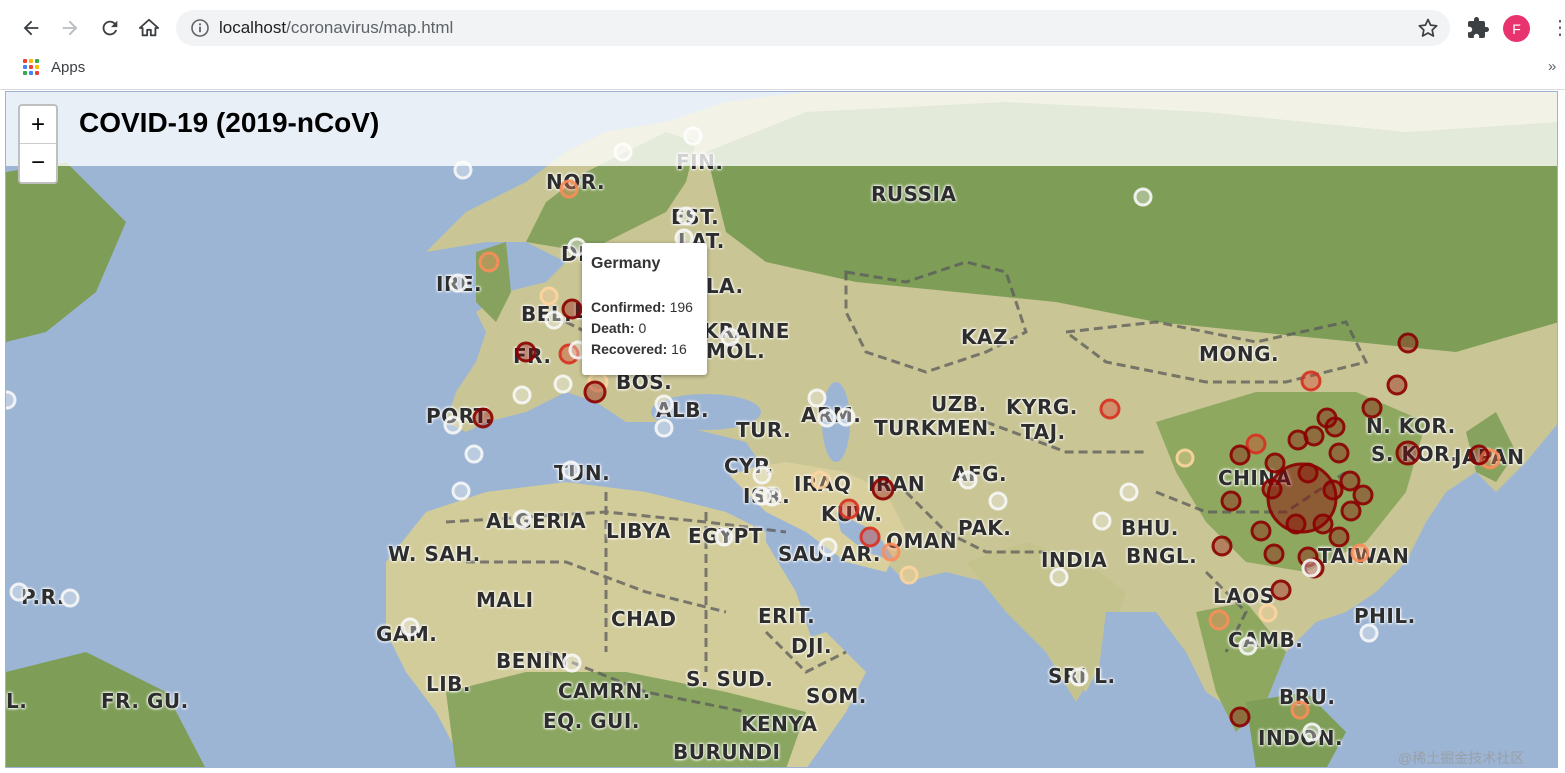 The width and height of the screenshot is (1565, 773). I want to click on star-icon, so click(1428, 28).